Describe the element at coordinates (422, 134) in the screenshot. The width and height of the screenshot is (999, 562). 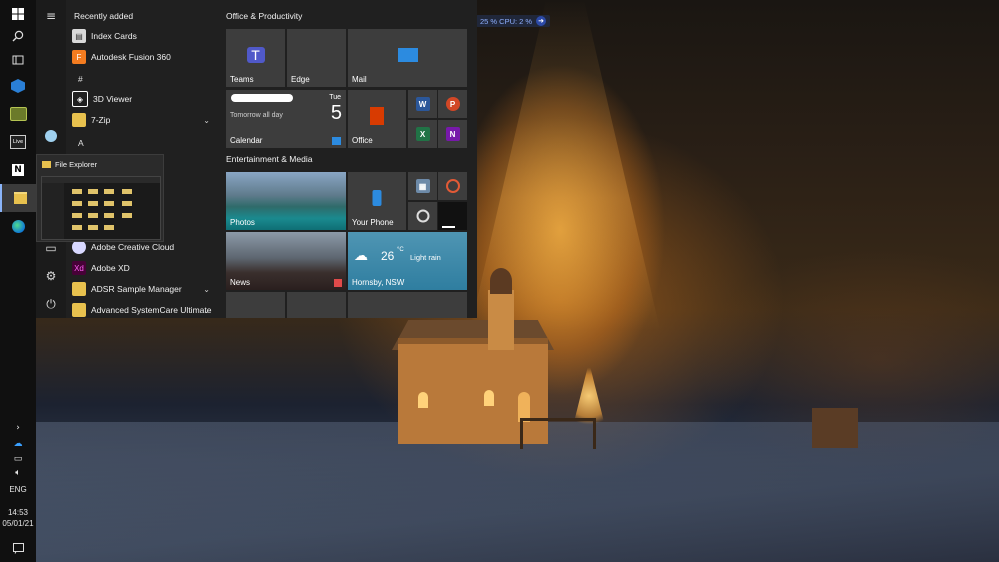
I see `tile-excel: X` at that location.